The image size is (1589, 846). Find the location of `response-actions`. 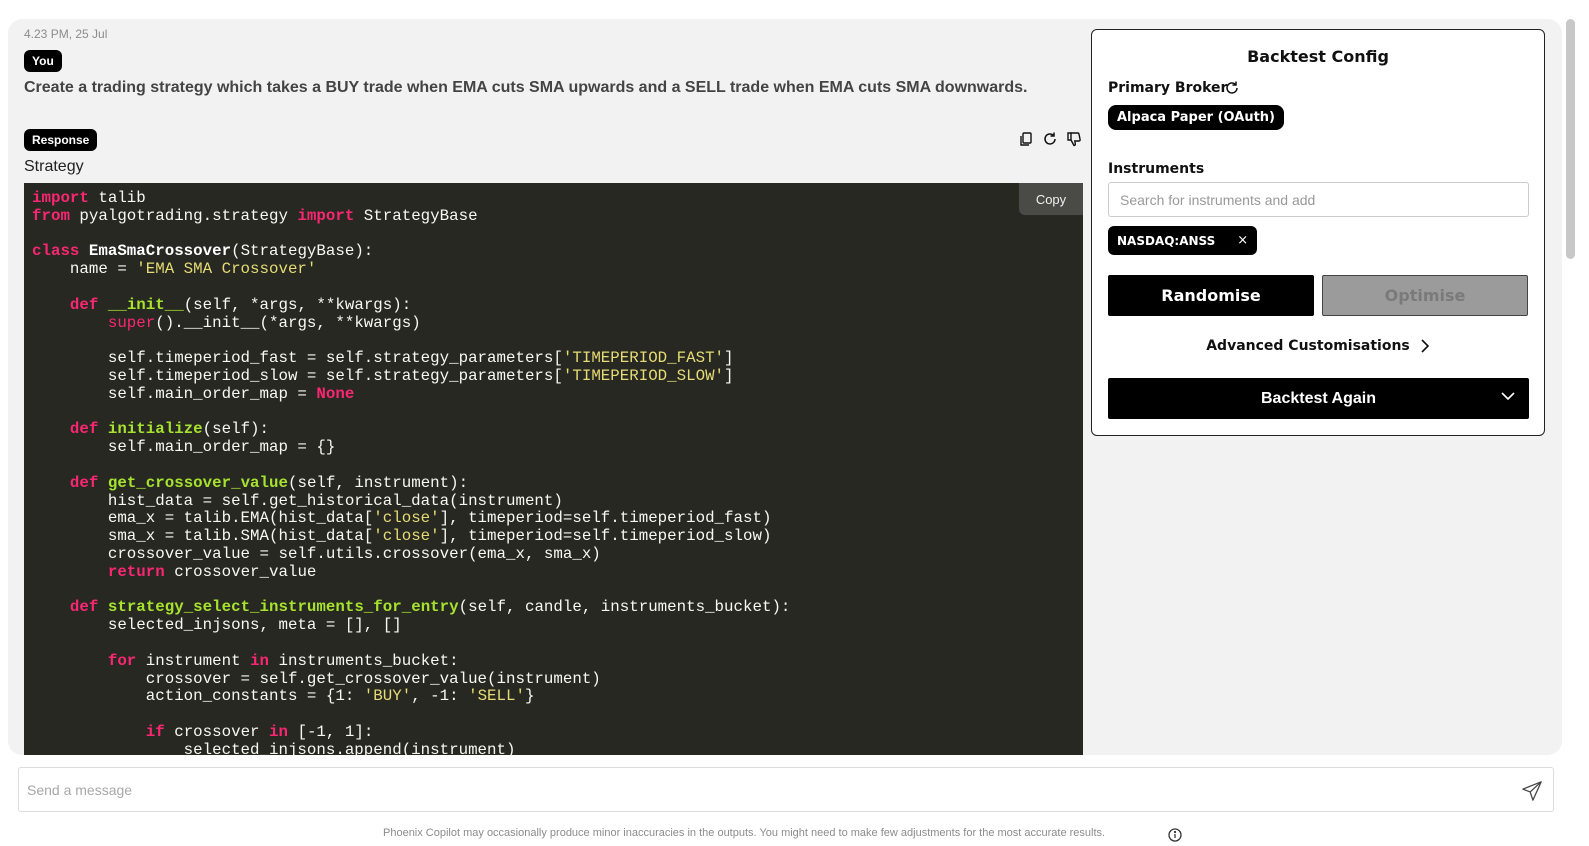

response-actions is located at coordinates (1050, 139).